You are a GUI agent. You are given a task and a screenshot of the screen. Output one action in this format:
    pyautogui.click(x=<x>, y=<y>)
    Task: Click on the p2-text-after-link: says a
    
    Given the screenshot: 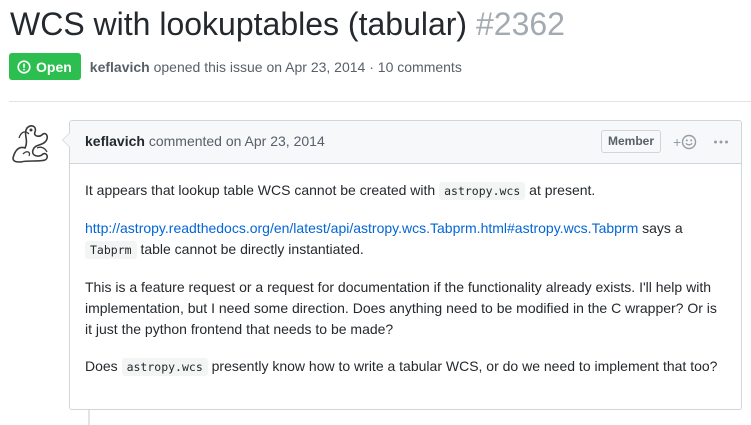 What is the action you would take?
    pyautogui.click(x=662, y=228)
    